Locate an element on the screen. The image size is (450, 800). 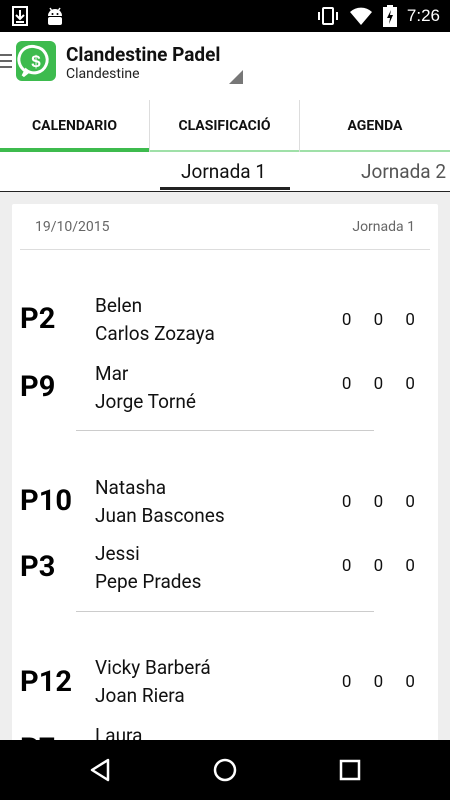
home-icon is located at coordinates (225, 770).